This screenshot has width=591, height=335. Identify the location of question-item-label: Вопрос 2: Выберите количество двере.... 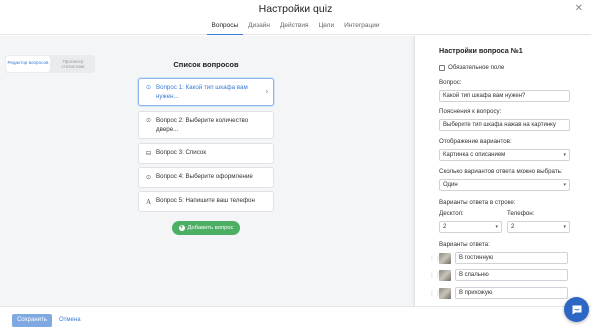
(202, 125).